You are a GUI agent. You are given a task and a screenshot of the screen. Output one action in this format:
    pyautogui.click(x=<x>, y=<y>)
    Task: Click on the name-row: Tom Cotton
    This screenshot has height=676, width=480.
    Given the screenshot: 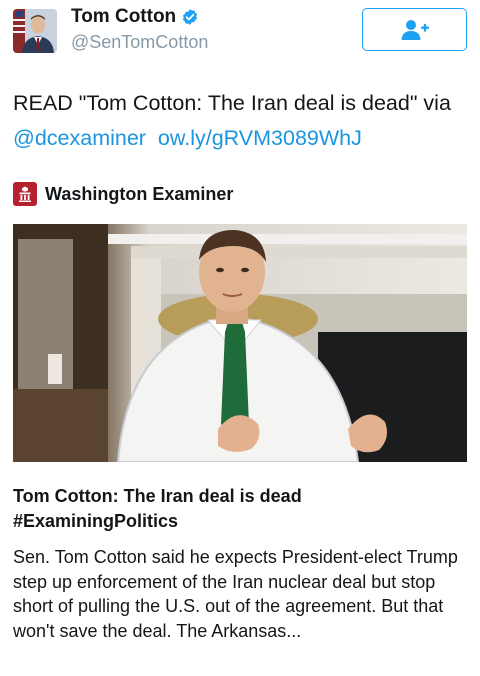 What is the action you would take?
    pyautogui.click(x=135, y=17)
    